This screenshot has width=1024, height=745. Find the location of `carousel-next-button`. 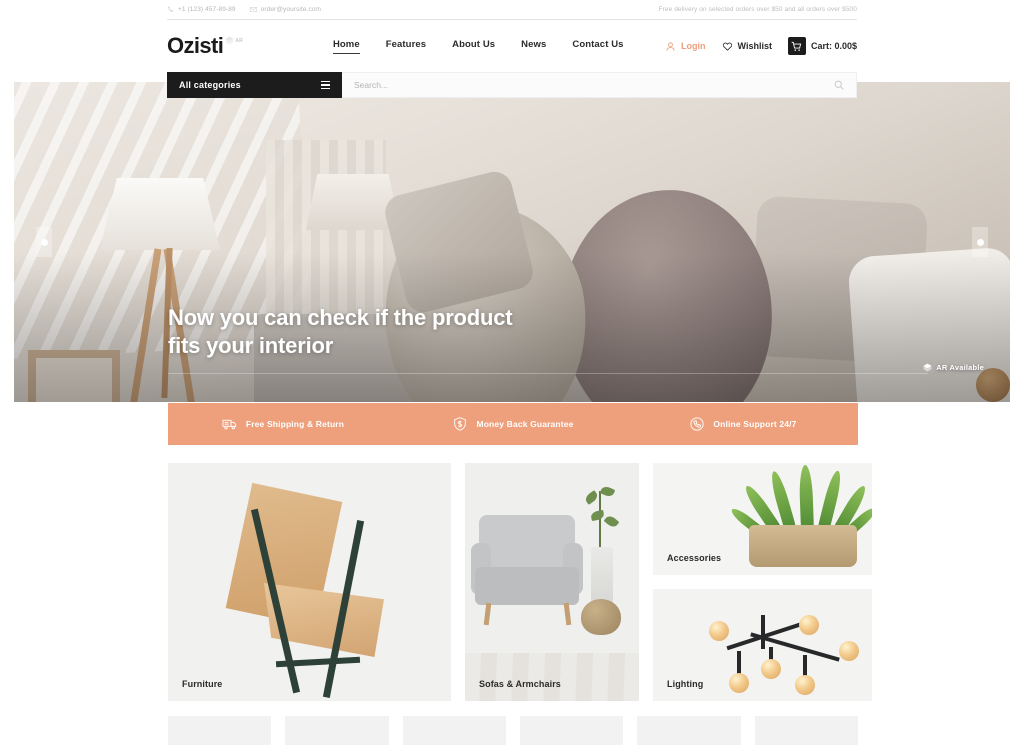

carousel-next-button is located at coordinates (980, 242).